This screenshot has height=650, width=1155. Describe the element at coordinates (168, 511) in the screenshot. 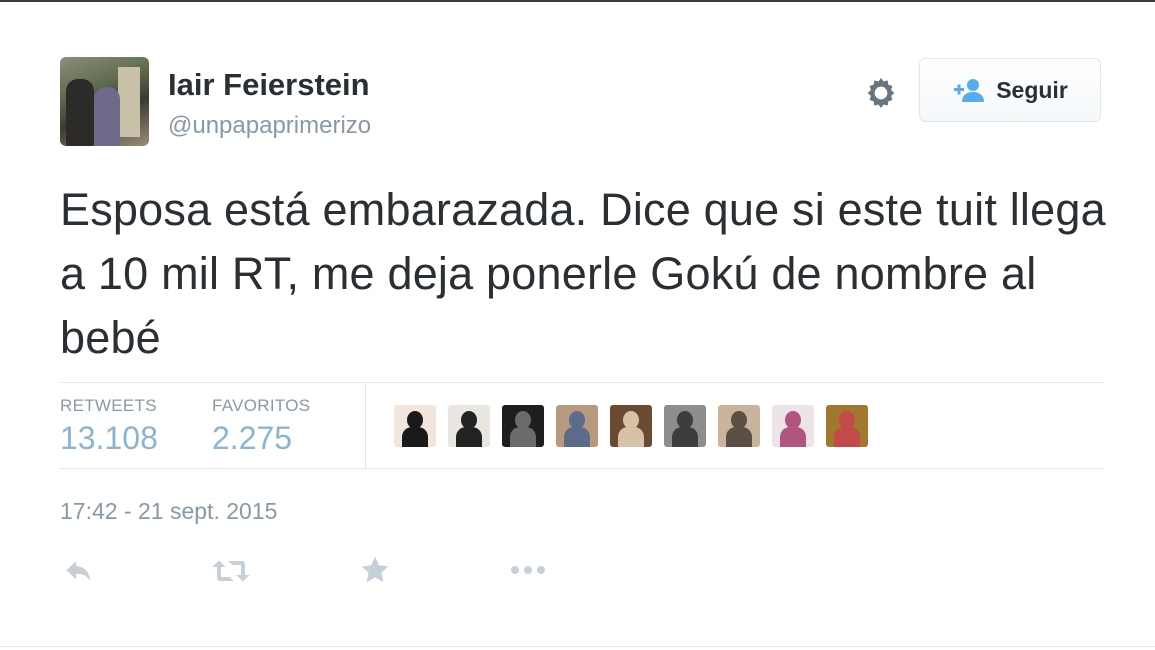

I see `tweet-timestamp: 17:42 - 21 sept. 2015` at that location.